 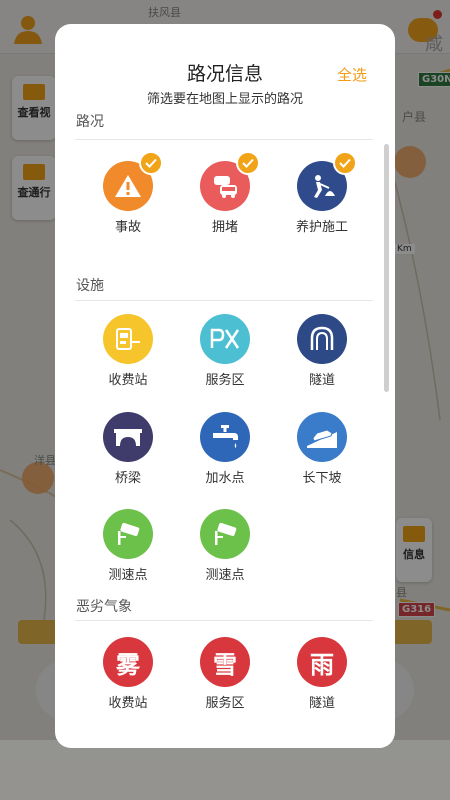 I want to click on tunnel-icon, so click(x=322, y=339).